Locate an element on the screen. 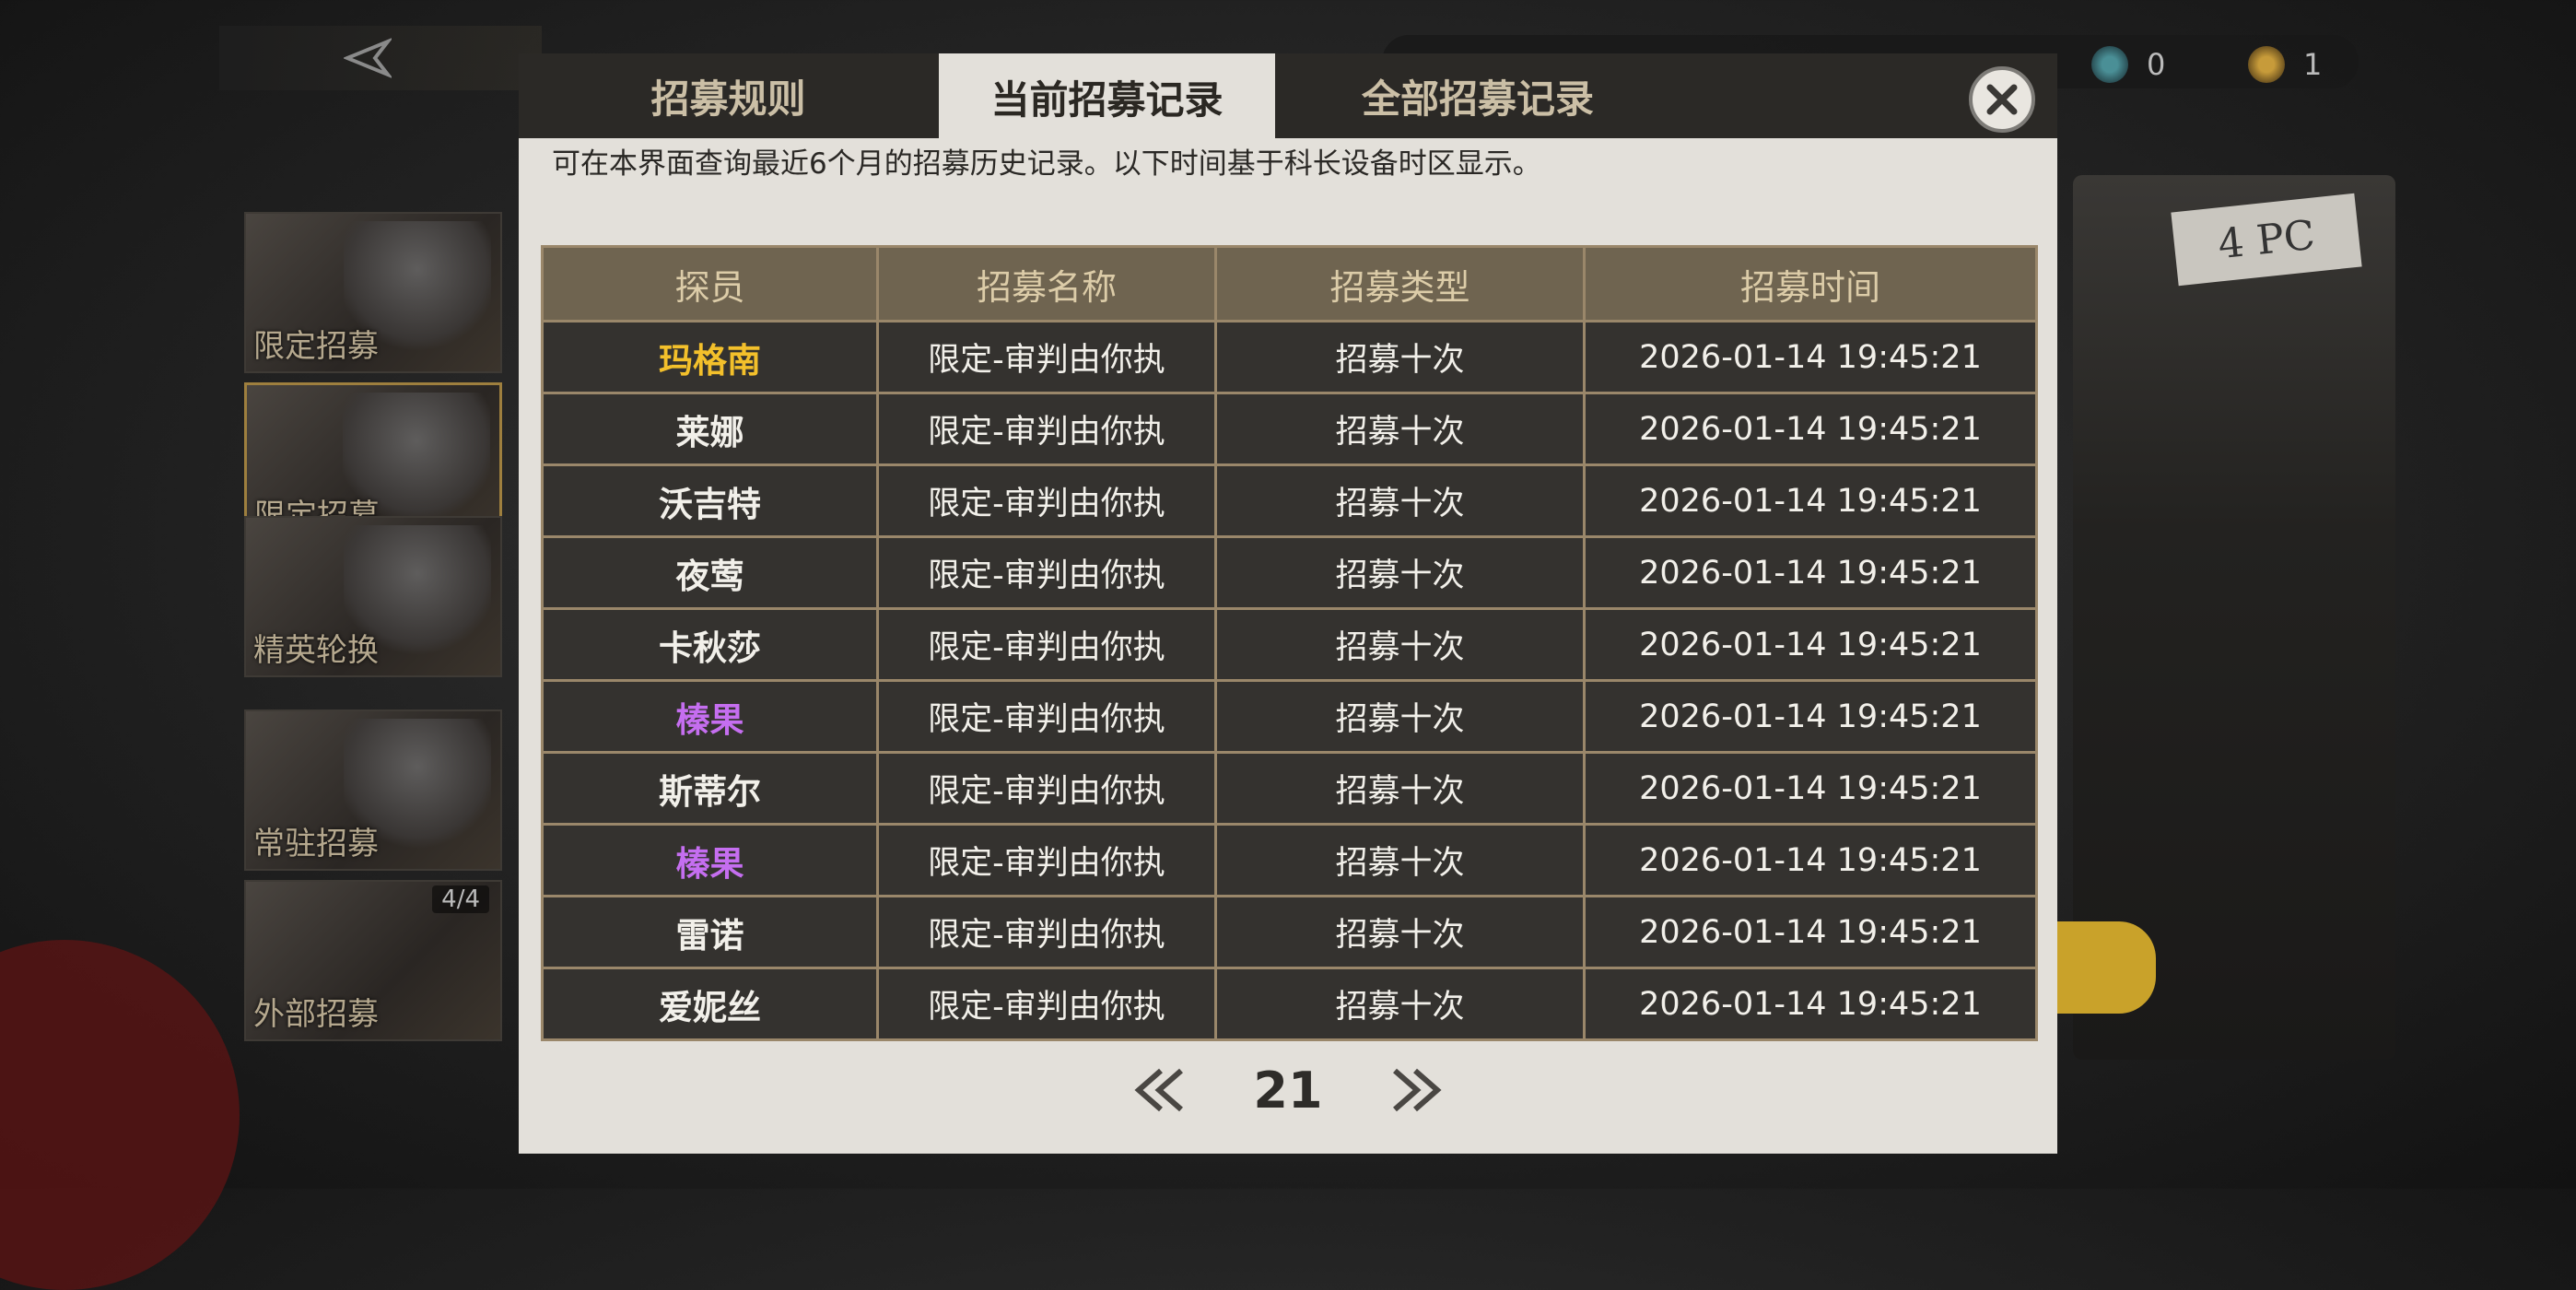 The width and height of the screenshot is (2576, 1290). agent-name-cell: 斯蒂尔 is located at coordinates (710, 788).